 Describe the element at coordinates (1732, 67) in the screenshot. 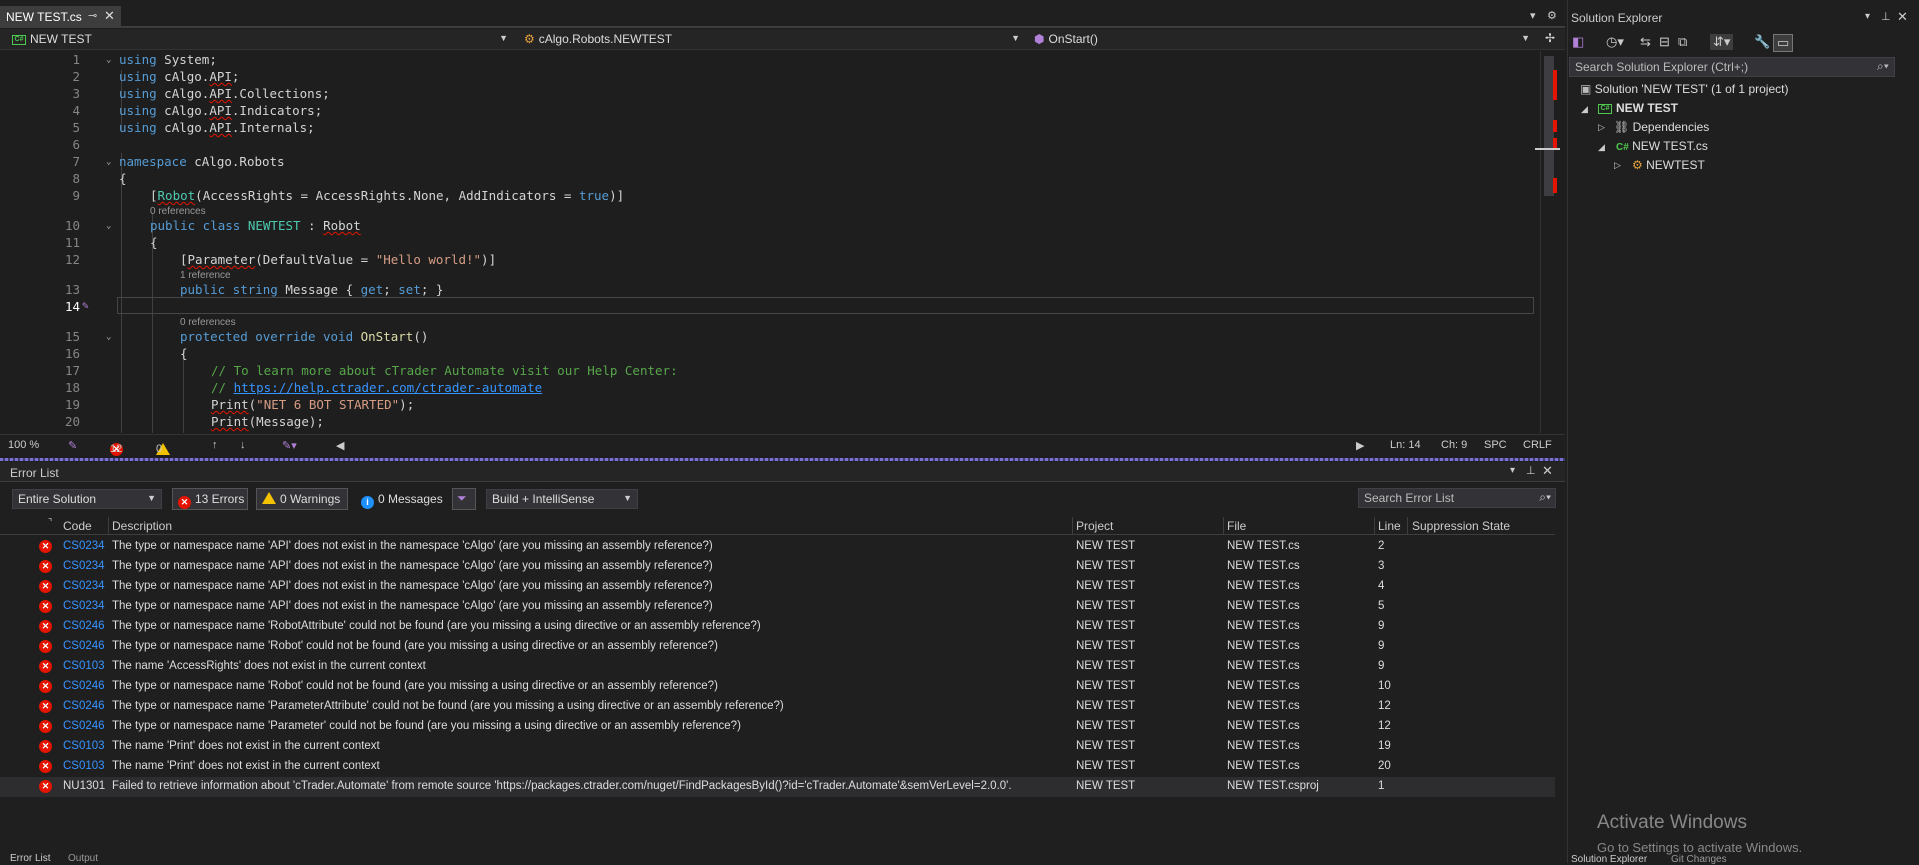

I see `solution-explorer-search-input: Search Solution Explorer (Ctrl+;) ⌕▾` at that location.